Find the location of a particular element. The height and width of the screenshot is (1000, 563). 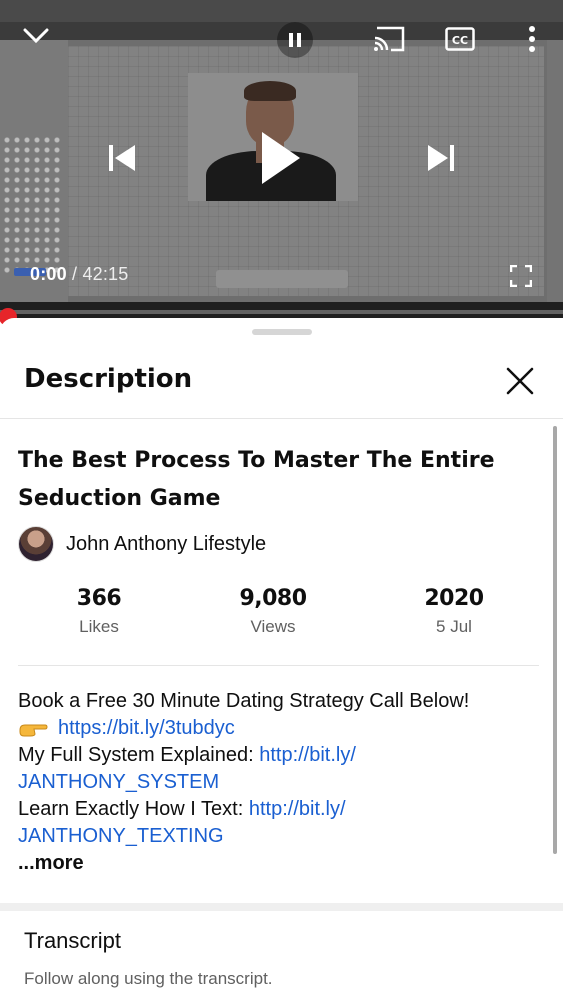

desc-line: Learn Exactly How I Text: http://bit.ly/ is located at coordinates (280, 809).